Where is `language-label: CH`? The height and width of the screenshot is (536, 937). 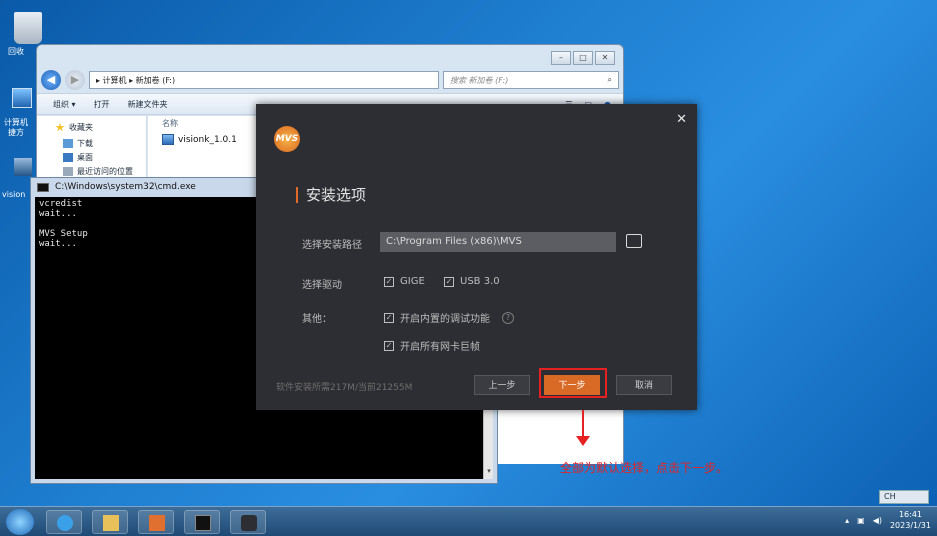 language-label: CH is located at coordinates (890, 496).